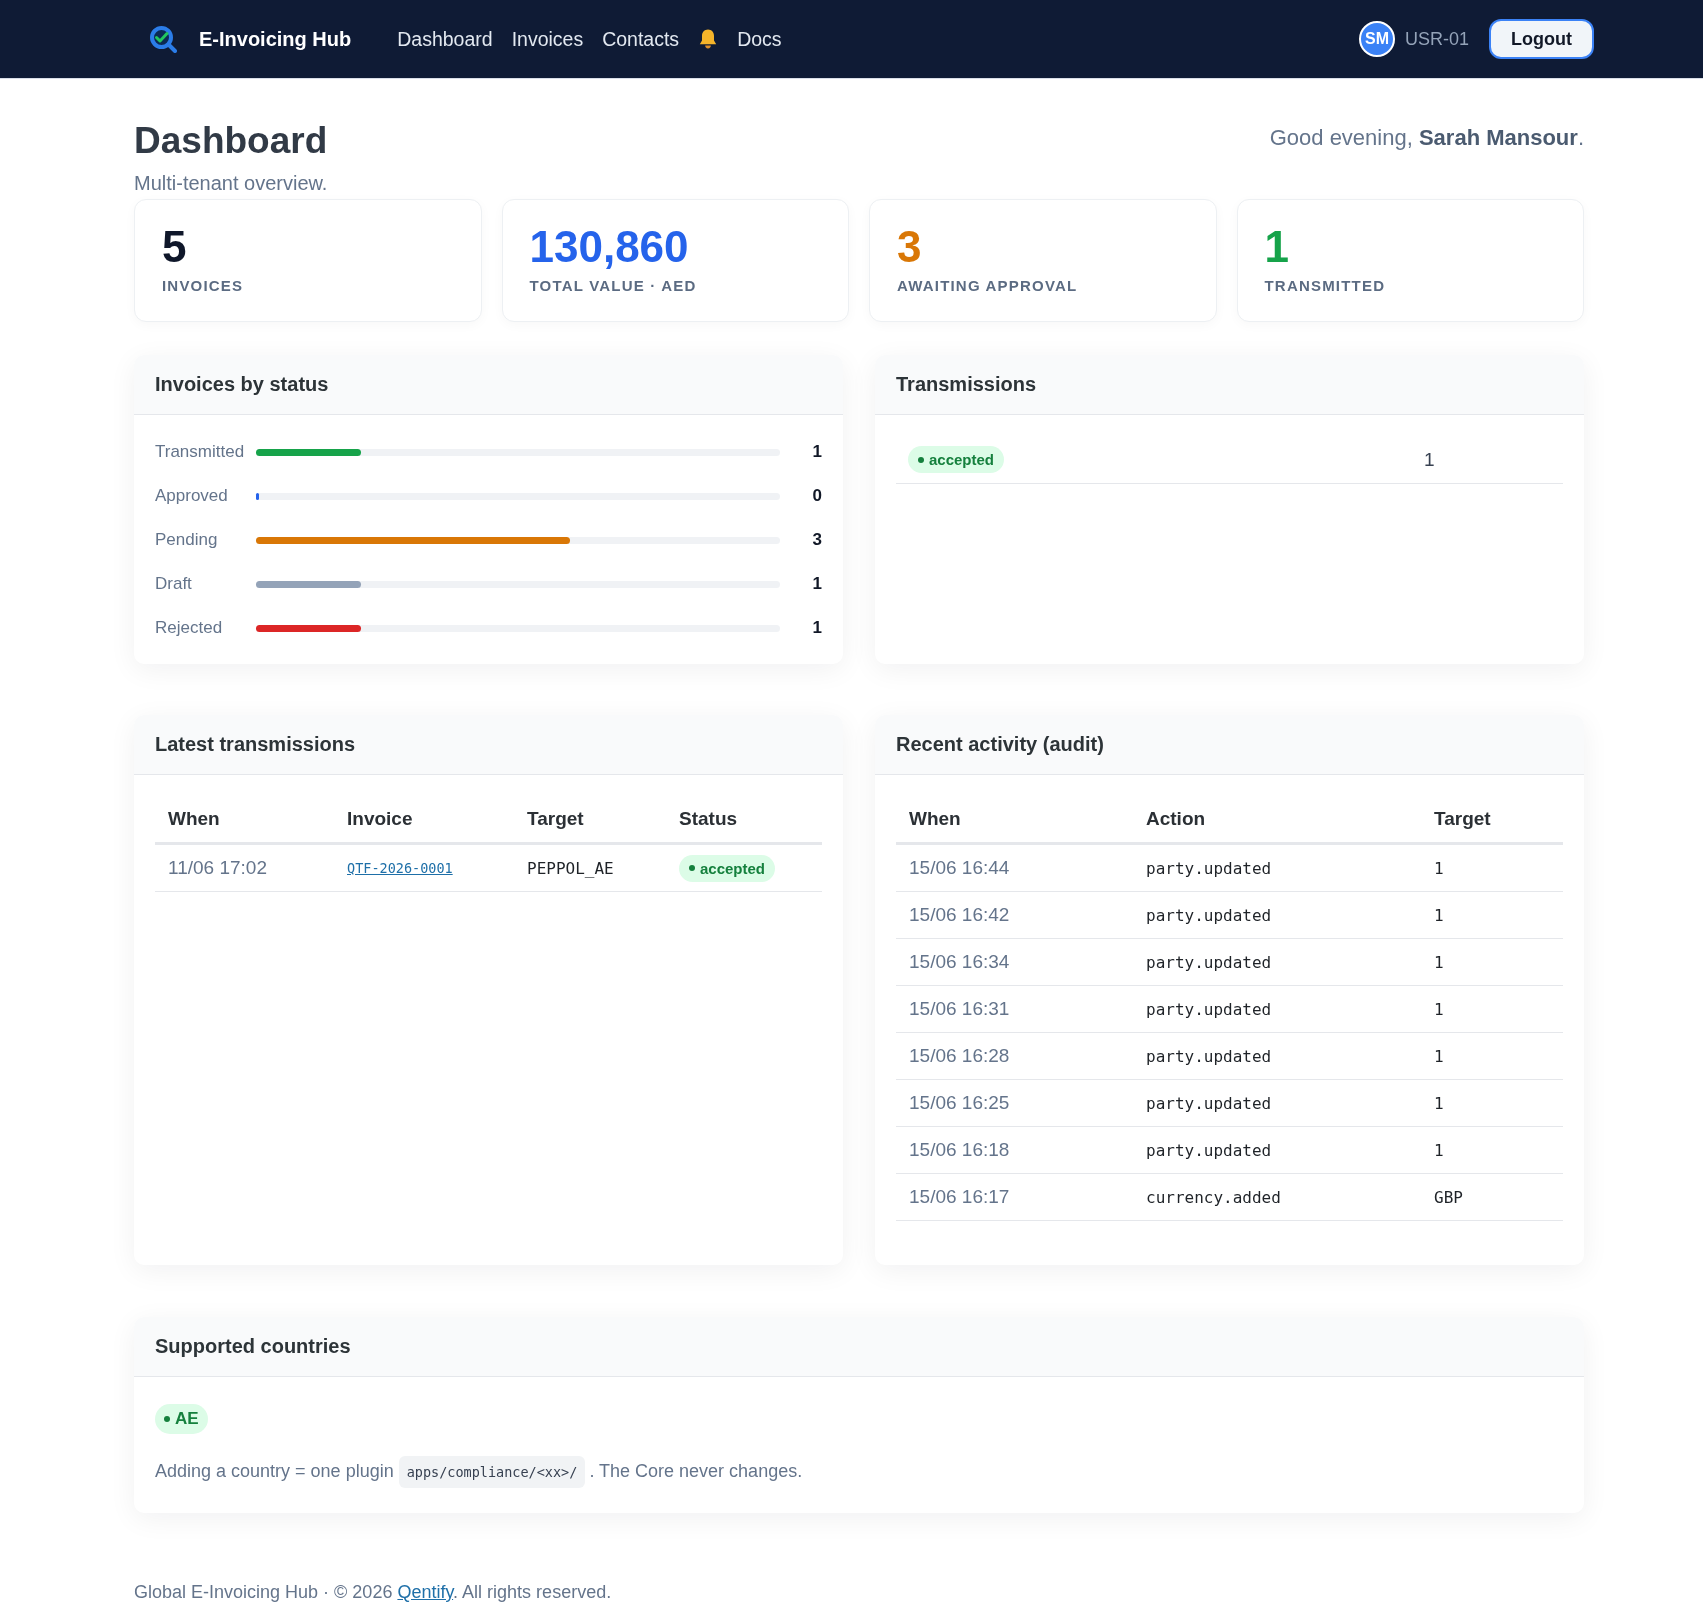 The width and height of the screenshot is (1703, 1618). What do you see at coordinates (373, 1592) in the screenshot?
I see `footer-text: Global E-Invoicing Hub · © 2026 Qentify. All rights reserved.` at bounding box center [373, 1592].